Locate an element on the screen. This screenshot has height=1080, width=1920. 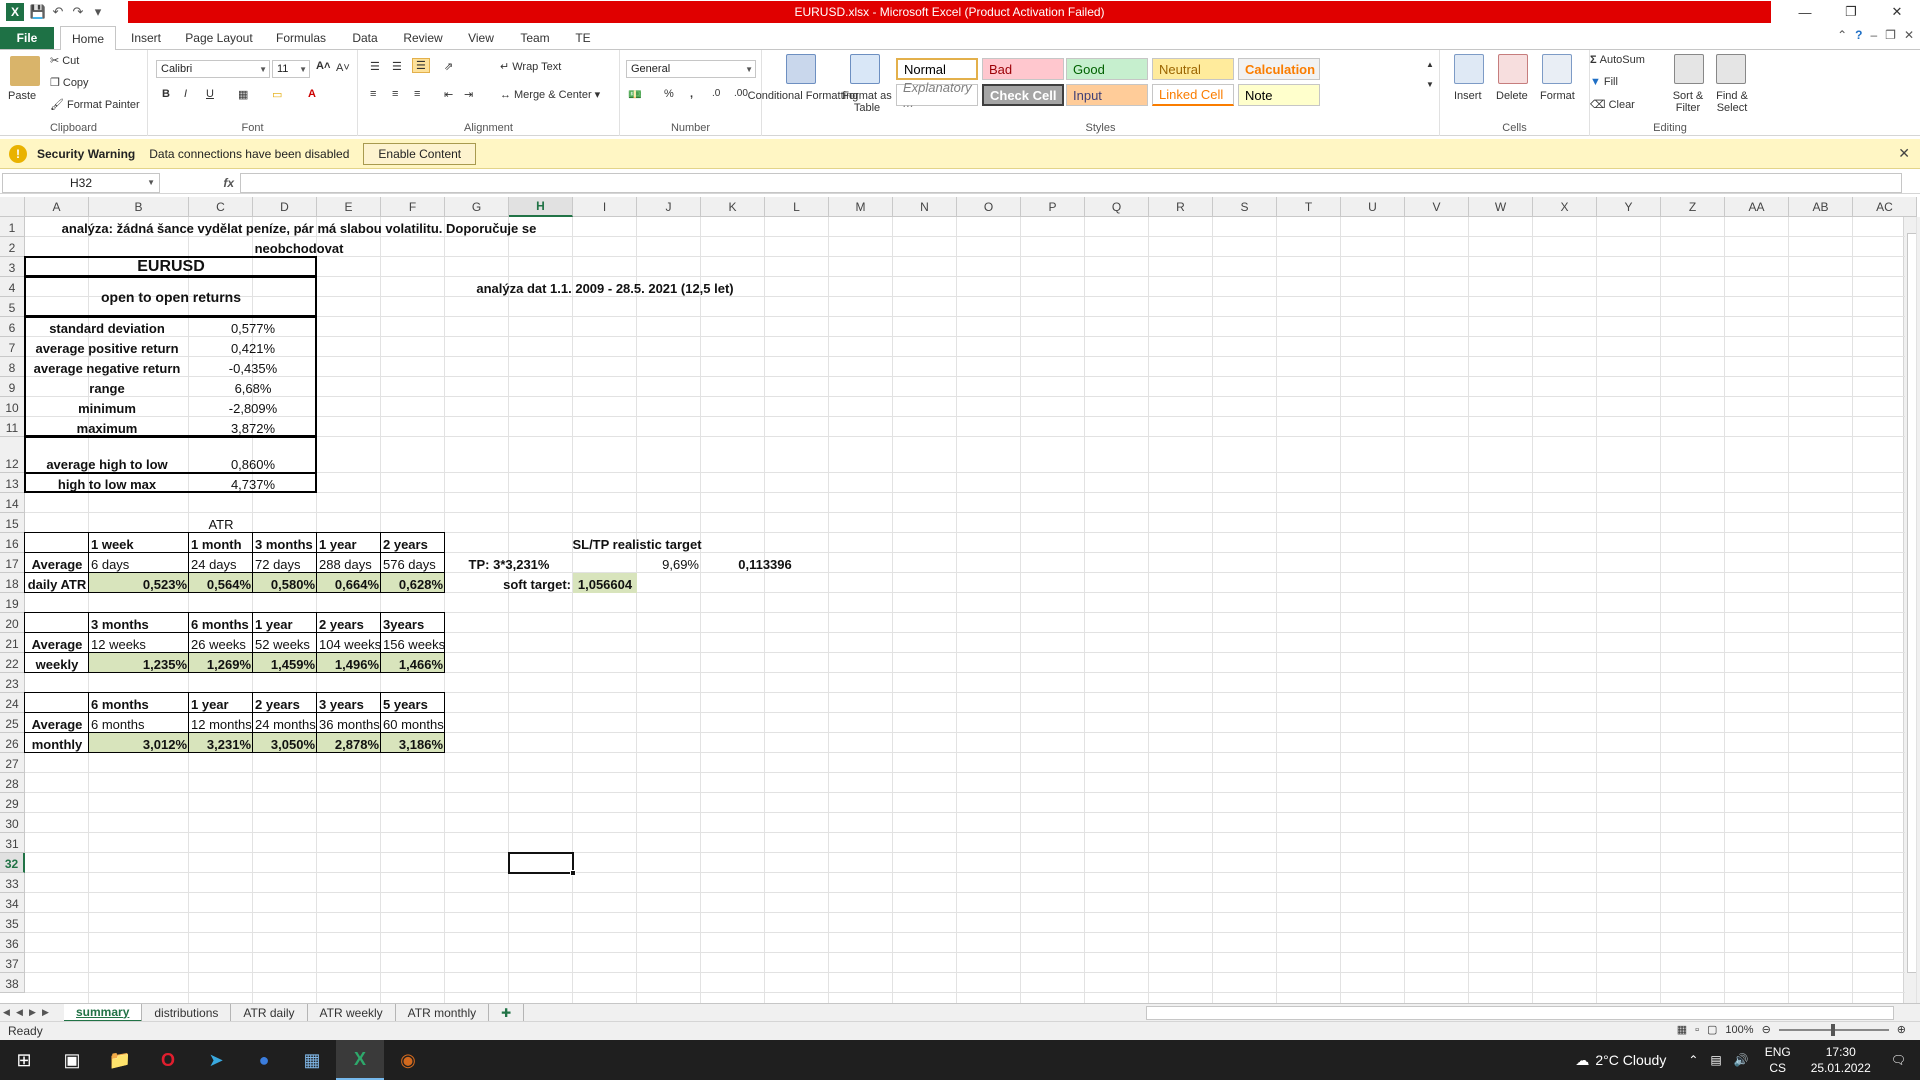
selected-cell-h32 is located at coordinates (541, 863).